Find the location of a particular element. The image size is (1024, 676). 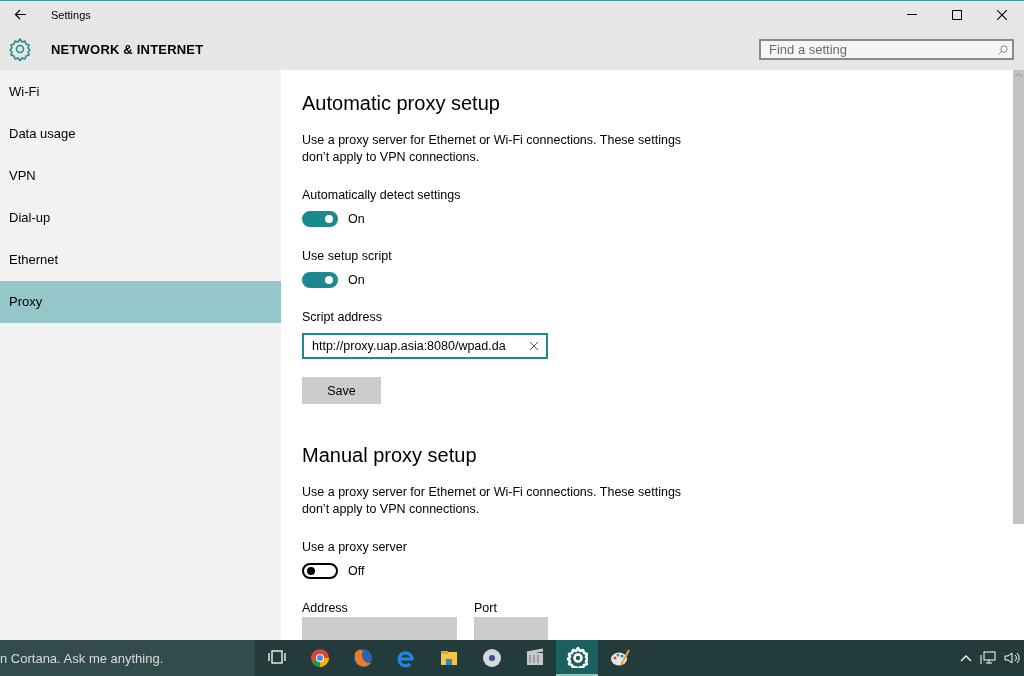

field-label: Script address is located at coordinates (342, 317).